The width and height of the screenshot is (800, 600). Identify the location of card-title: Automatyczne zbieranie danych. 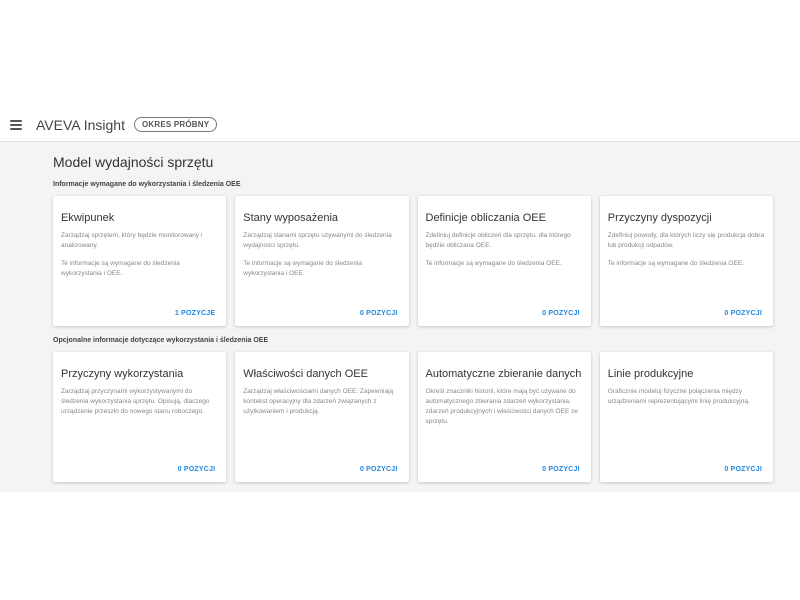
(503, 374).